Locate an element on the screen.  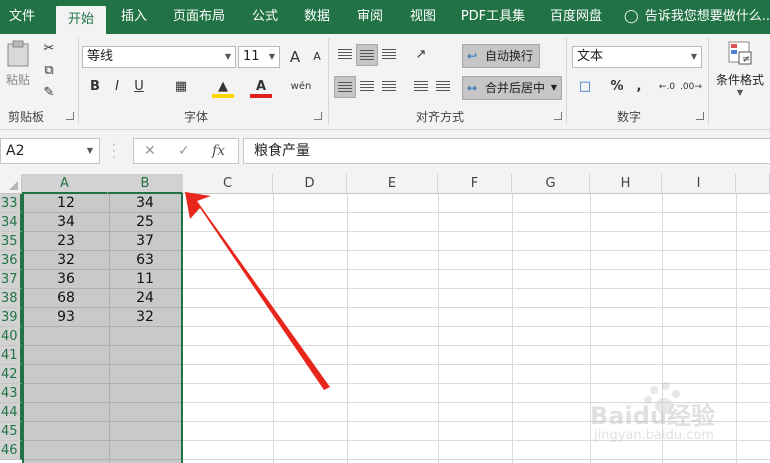
increase-indent-icon is located at coordinates (443, 87).